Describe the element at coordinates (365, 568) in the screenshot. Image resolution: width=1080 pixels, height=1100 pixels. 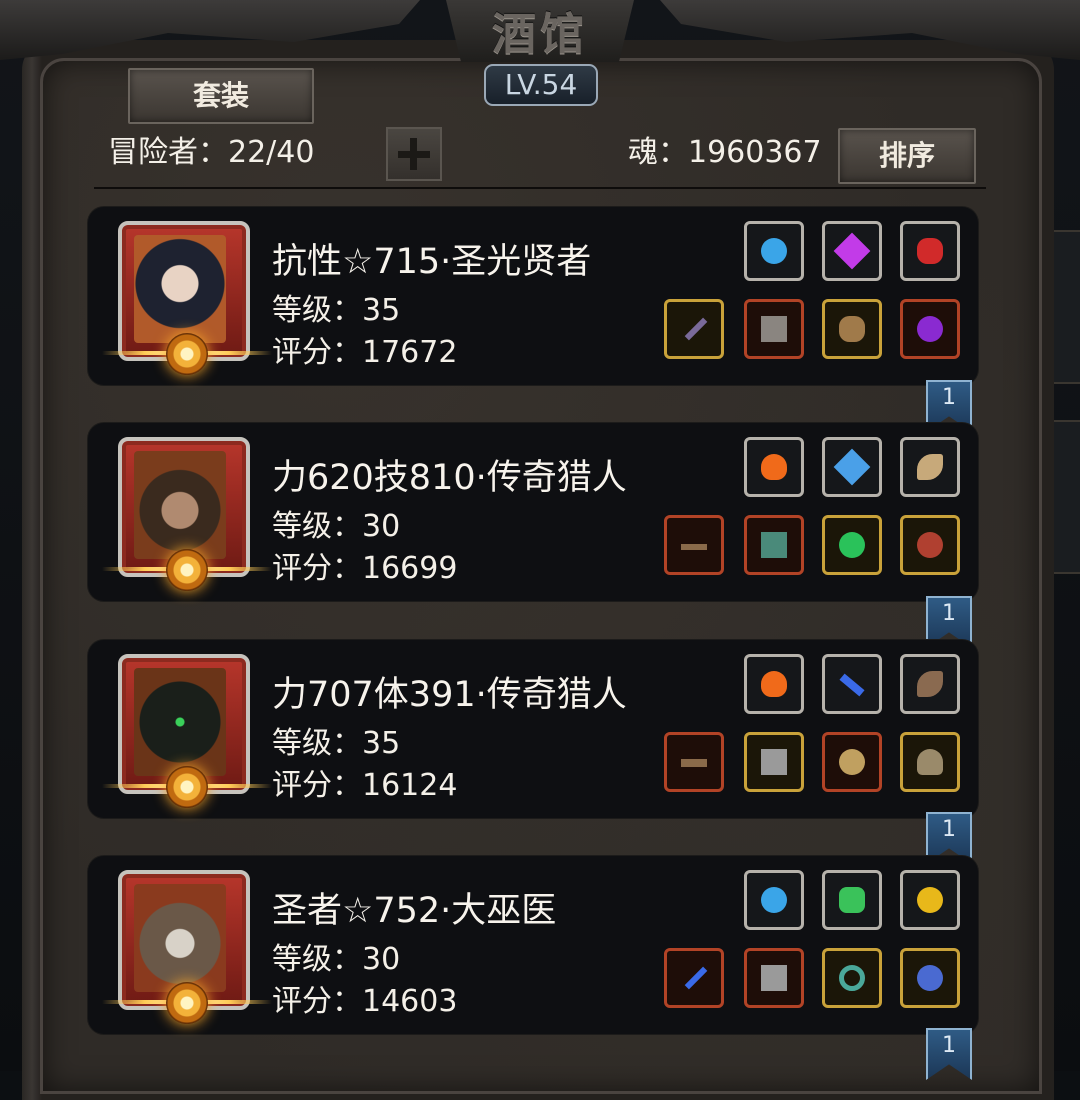
I see `hero-score: 评分：16699` at that location.